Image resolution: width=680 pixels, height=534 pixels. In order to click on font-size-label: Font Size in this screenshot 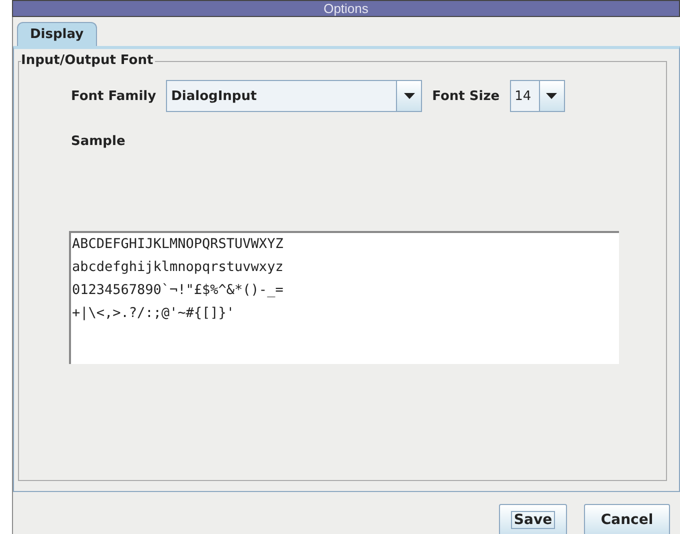, I will do `click(466, 96)`.